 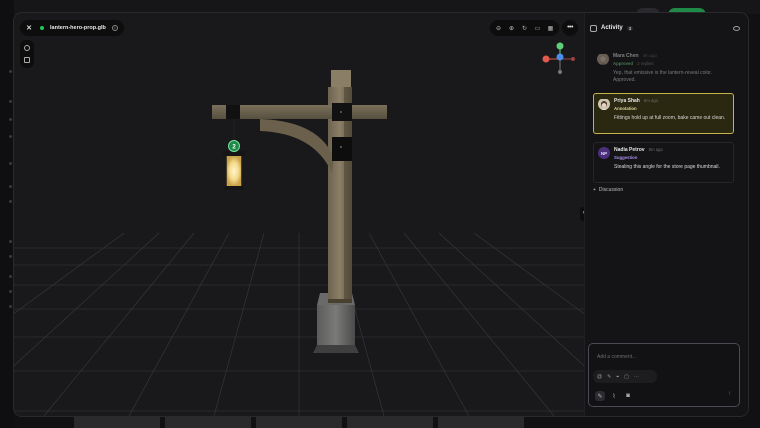 What do you see at coordinates (627, 101) in the screenshot?
I see `comment-author: Priya Shah` at bounding box center [627, 101].